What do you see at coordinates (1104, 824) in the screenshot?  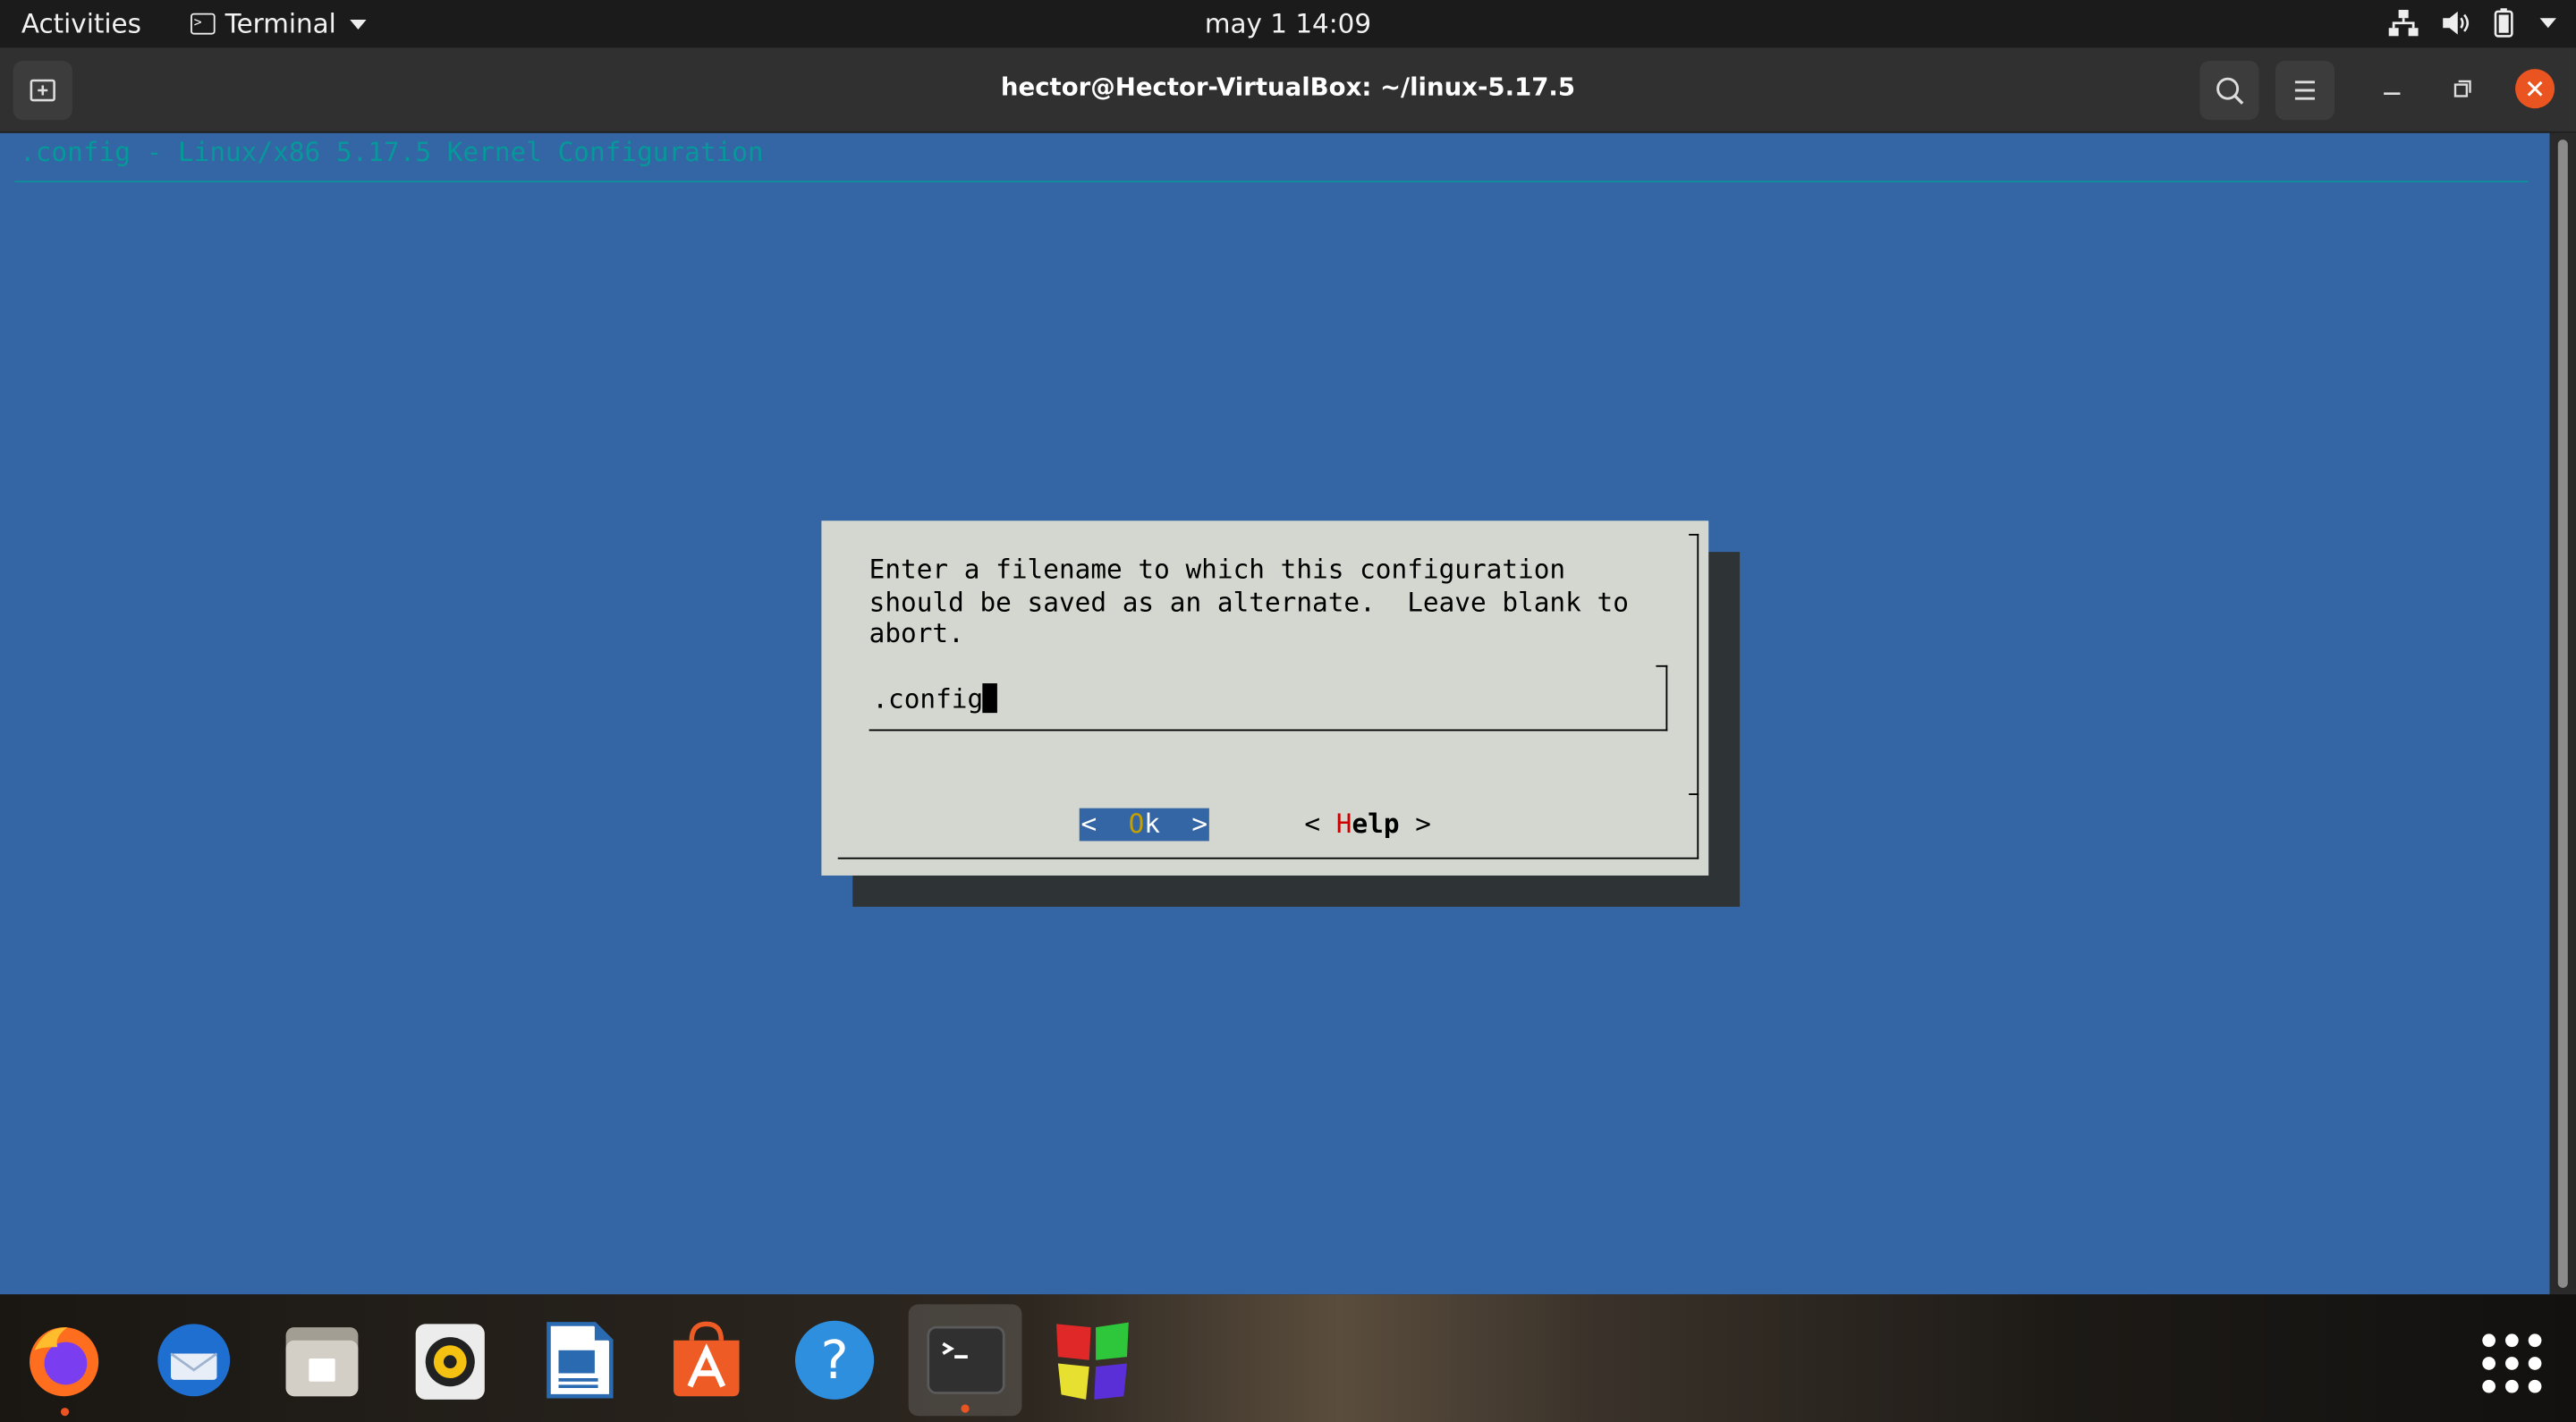 I see `ok-button-left-bracket: <` at bounding box center [1104, 824].